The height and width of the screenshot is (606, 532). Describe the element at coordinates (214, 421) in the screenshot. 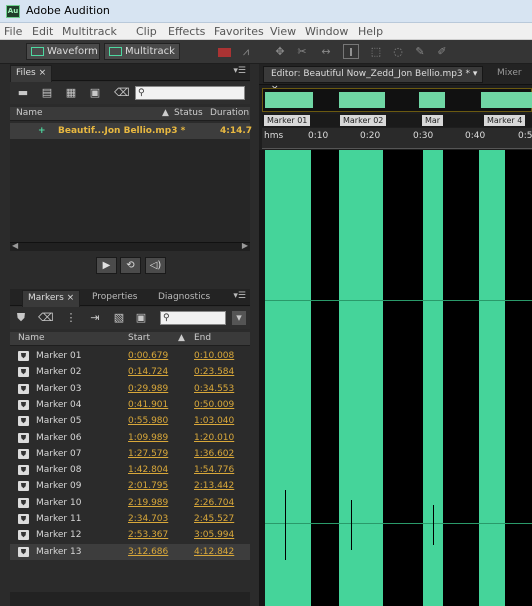

I see `marker-end: 1:03.040` at that location.